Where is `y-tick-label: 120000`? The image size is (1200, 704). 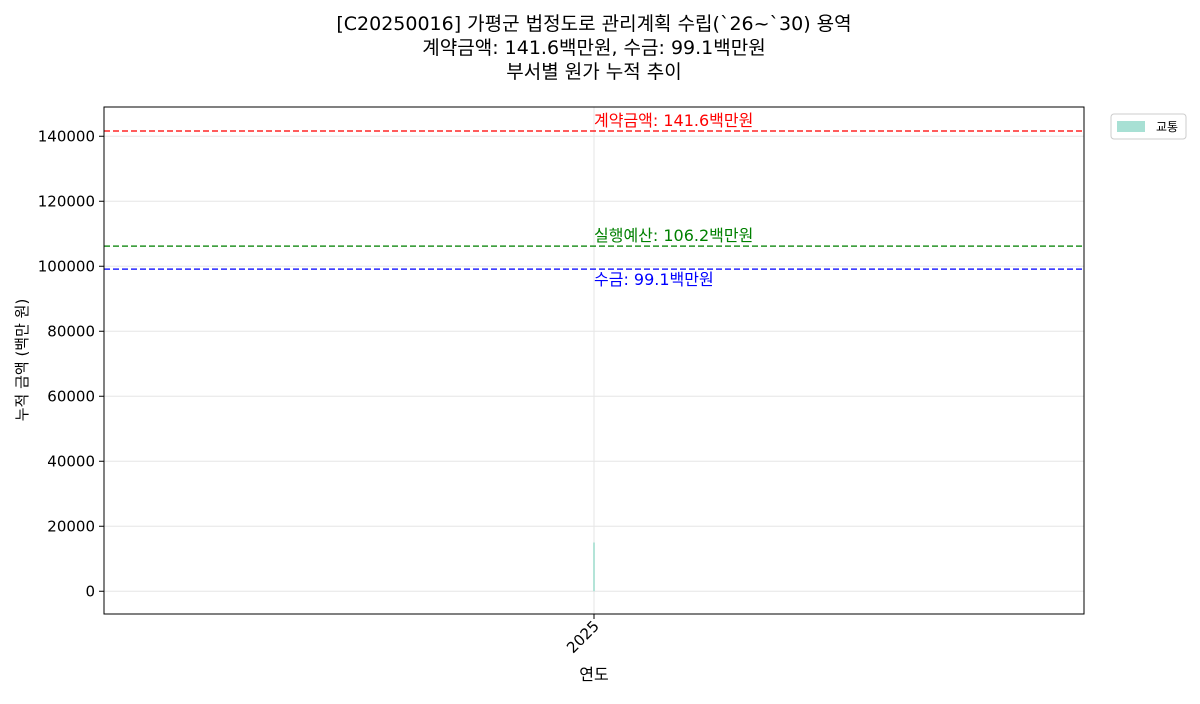 y-tick-label: 120000 is located at coordinates (66, 201).